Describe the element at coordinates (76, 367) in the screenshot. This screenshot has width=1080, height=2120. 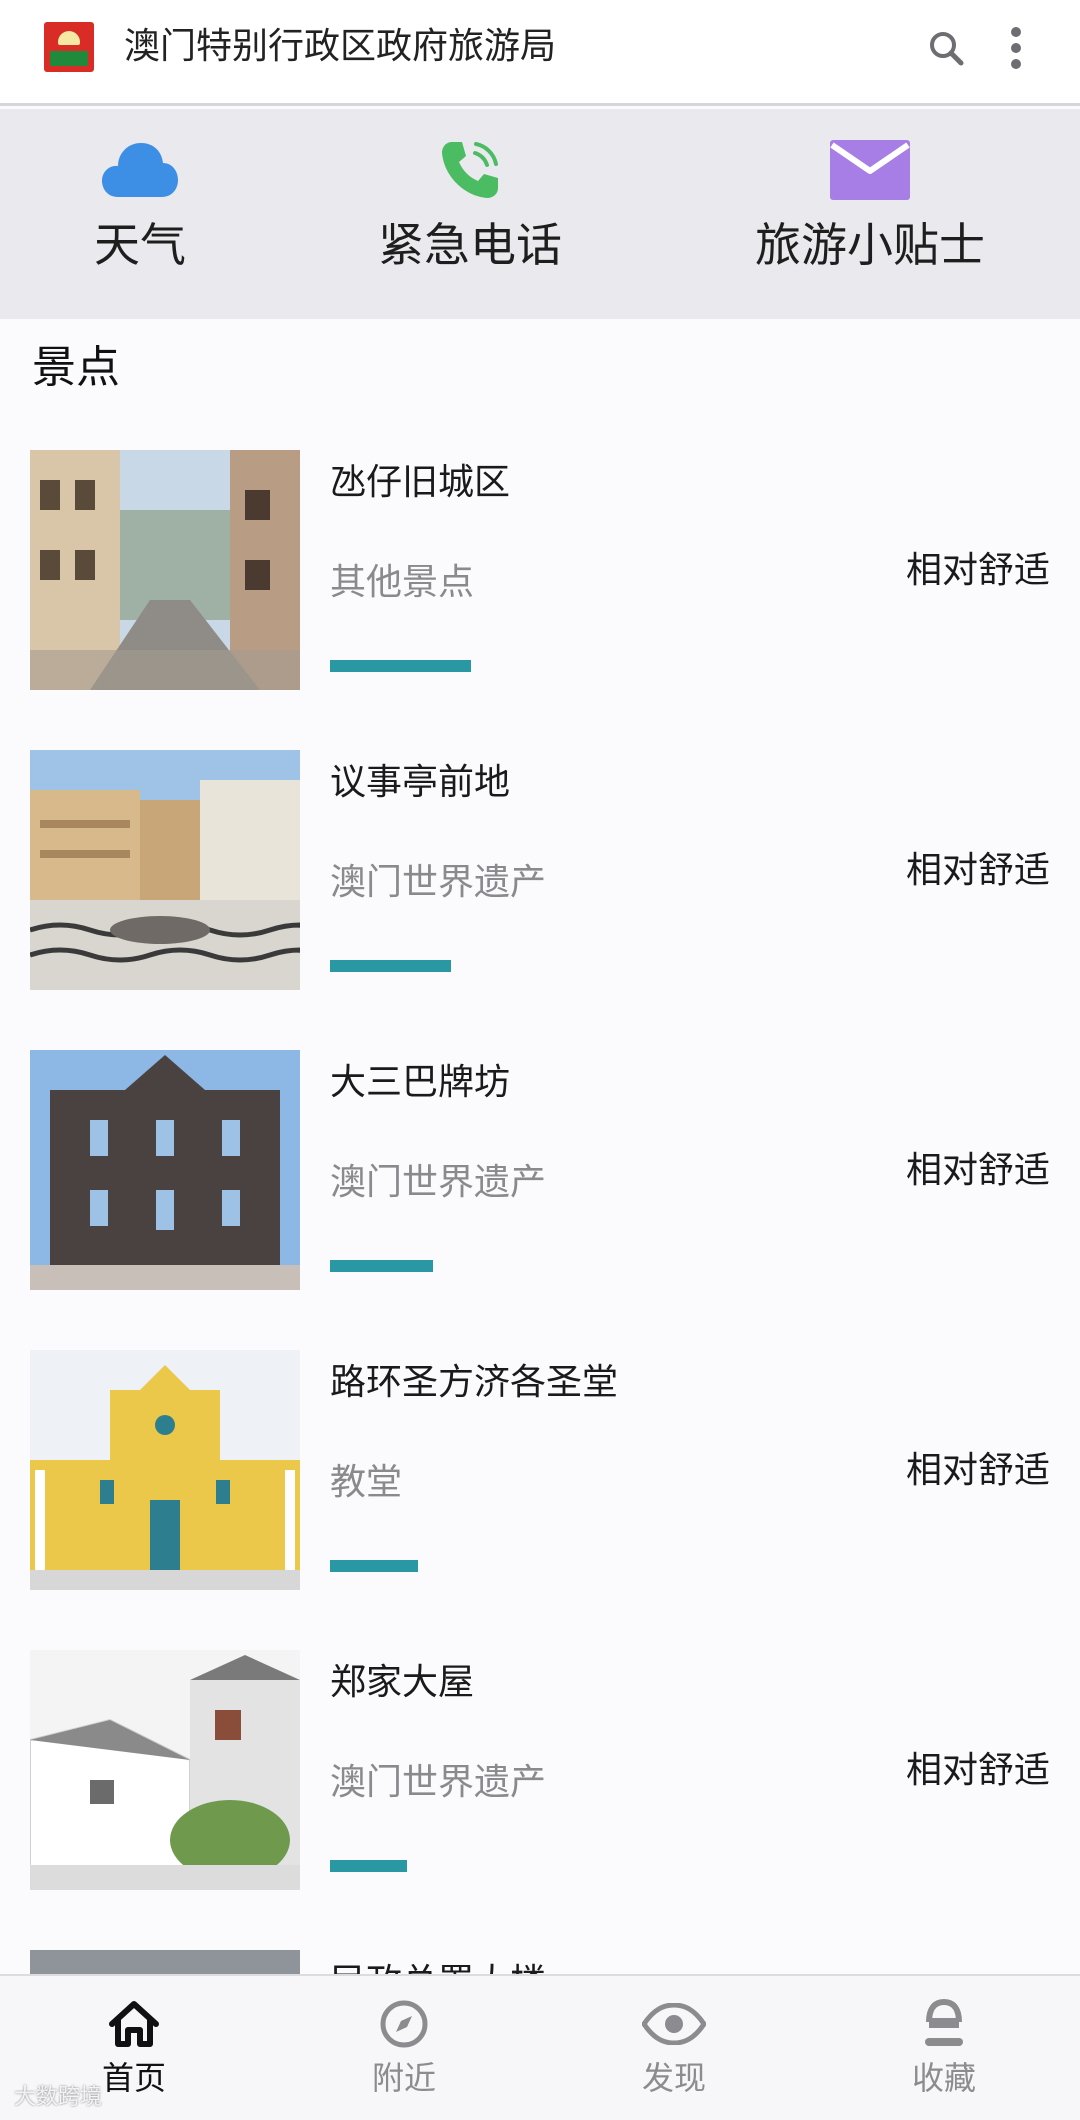
I see `attractions-section-title: 景点` at that location.